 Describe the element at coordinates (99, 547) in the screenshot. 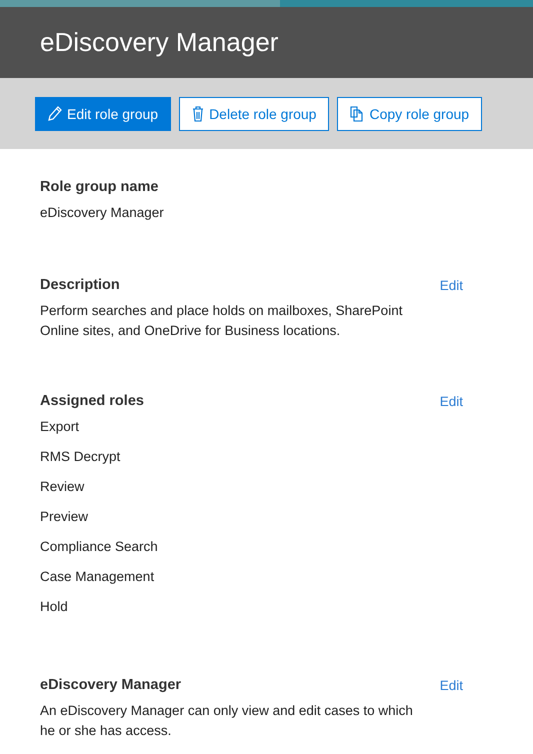

I see `role-item: Compliance Search` at that location.